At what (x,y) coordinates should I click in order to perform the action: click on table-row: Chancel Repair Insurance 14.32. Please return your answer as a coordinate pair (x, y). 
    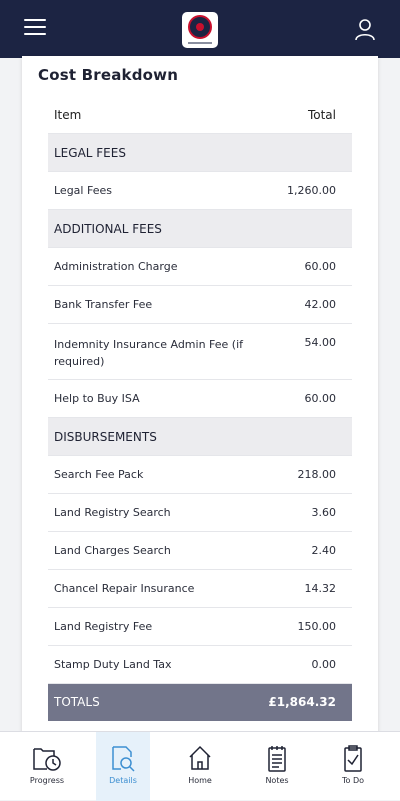
    Looking at the image, I should click on (200, 589).